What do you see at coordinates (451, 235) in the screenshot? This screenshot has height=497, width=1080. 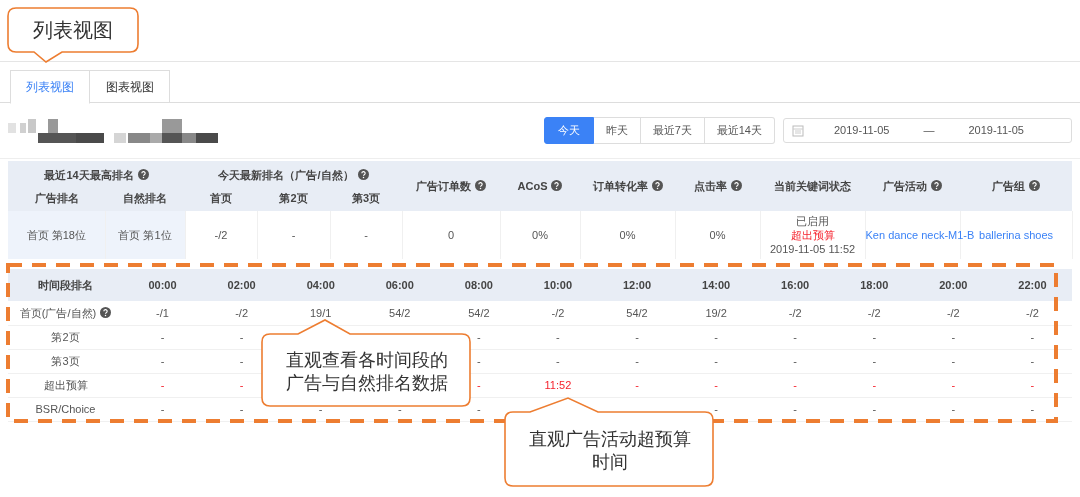 I see `table-cell: 0` at bounding box center [451, 235].